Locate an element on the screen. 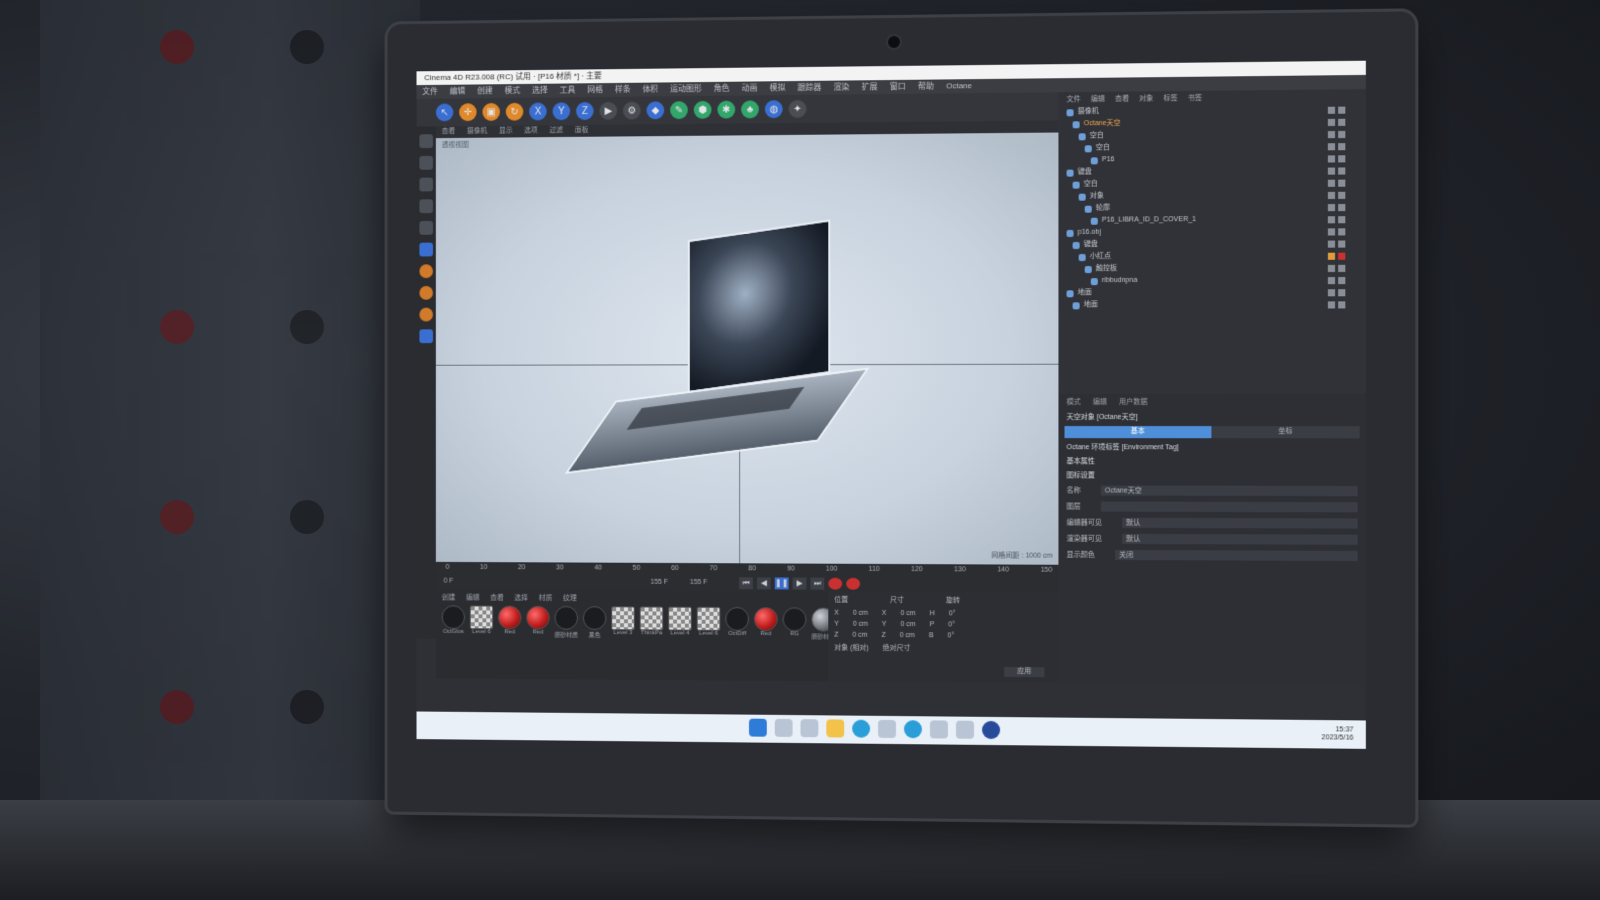 The width and height of the screenshot is (1600, 900). autokey-icon is located at coordinates (853, 583).